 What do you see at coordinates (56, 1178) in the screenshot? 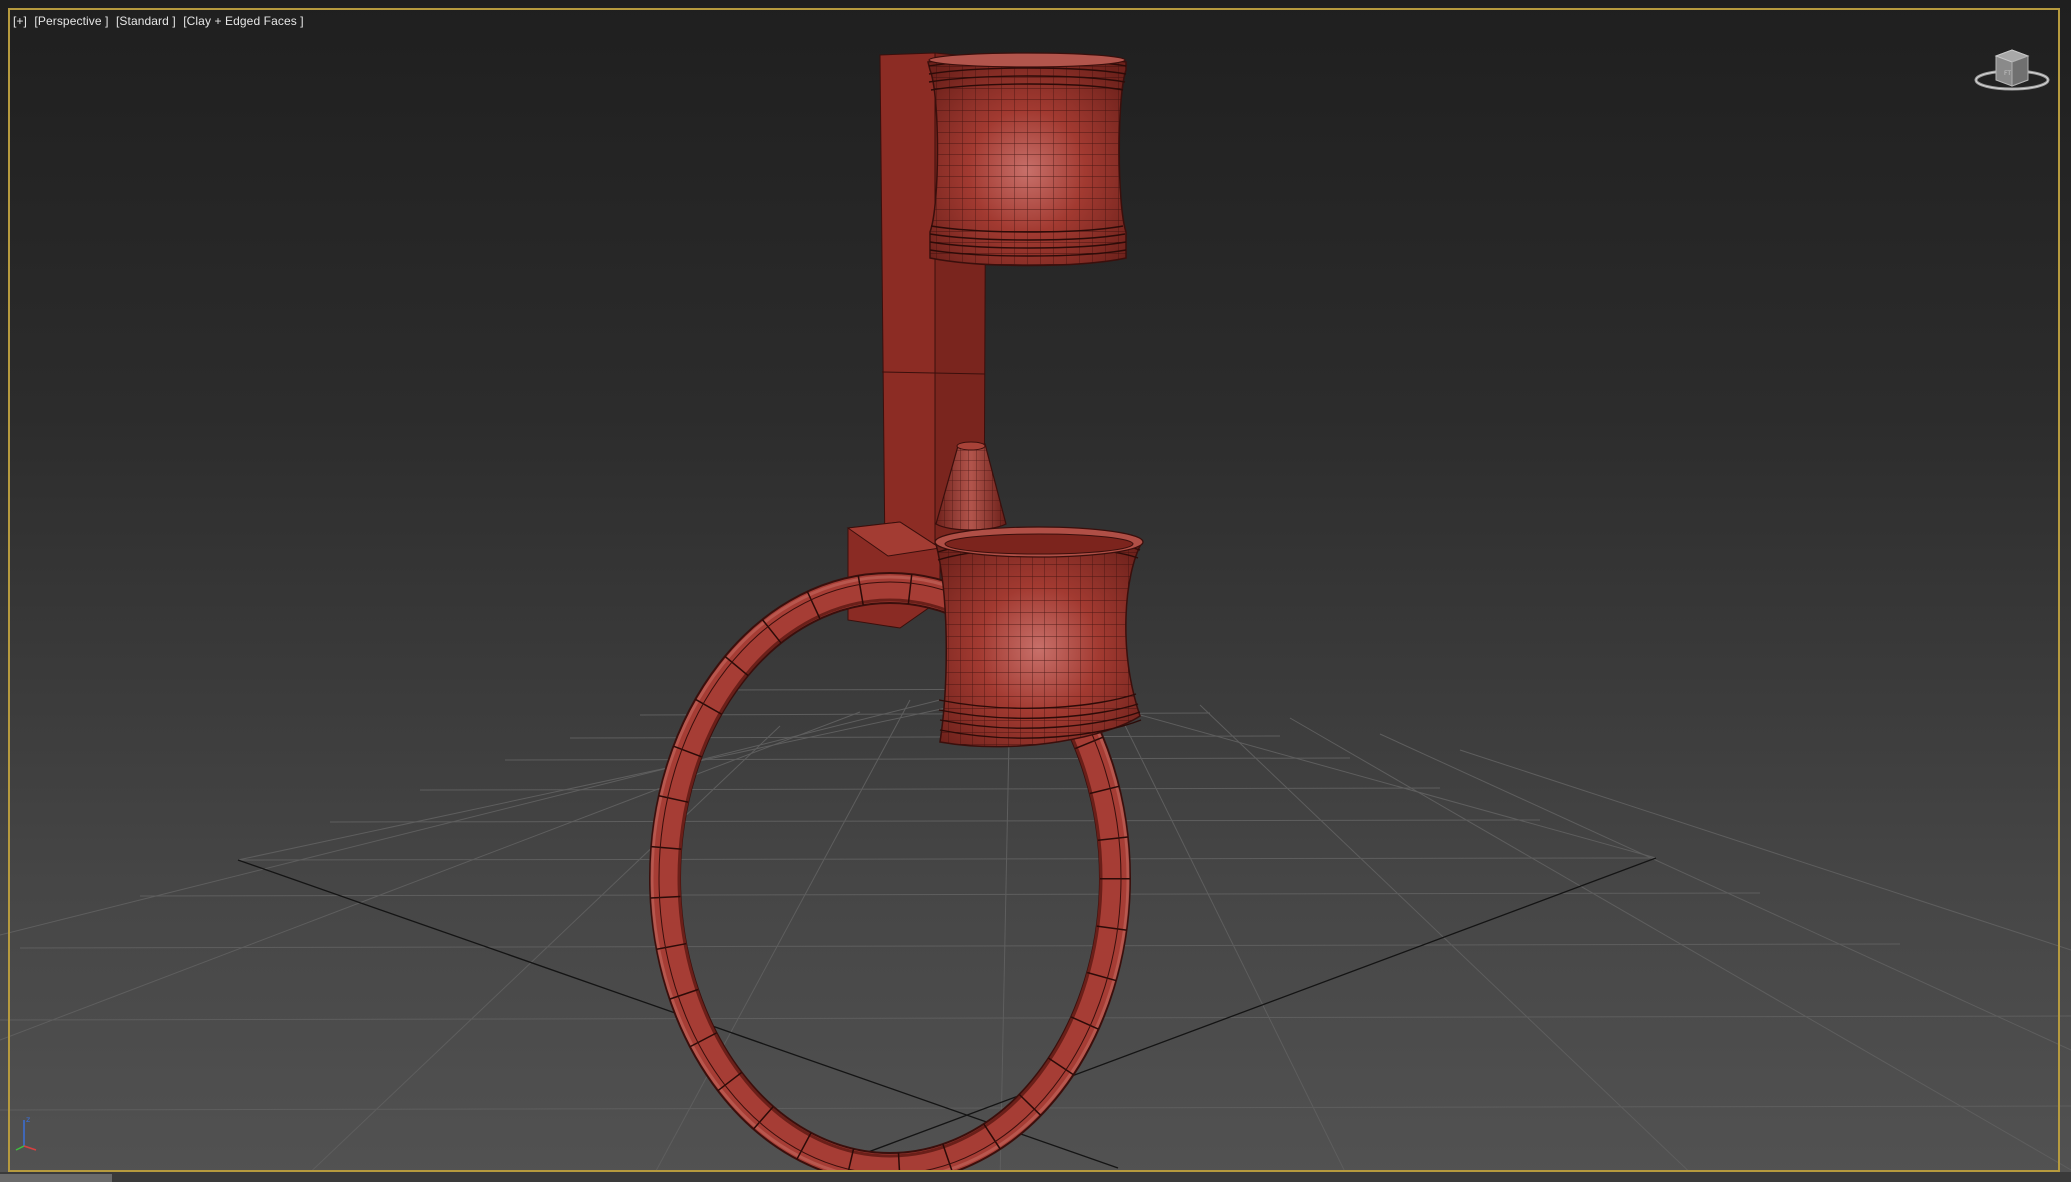
I see `viewport-layout-tab` at bounding box center [56, 1178].